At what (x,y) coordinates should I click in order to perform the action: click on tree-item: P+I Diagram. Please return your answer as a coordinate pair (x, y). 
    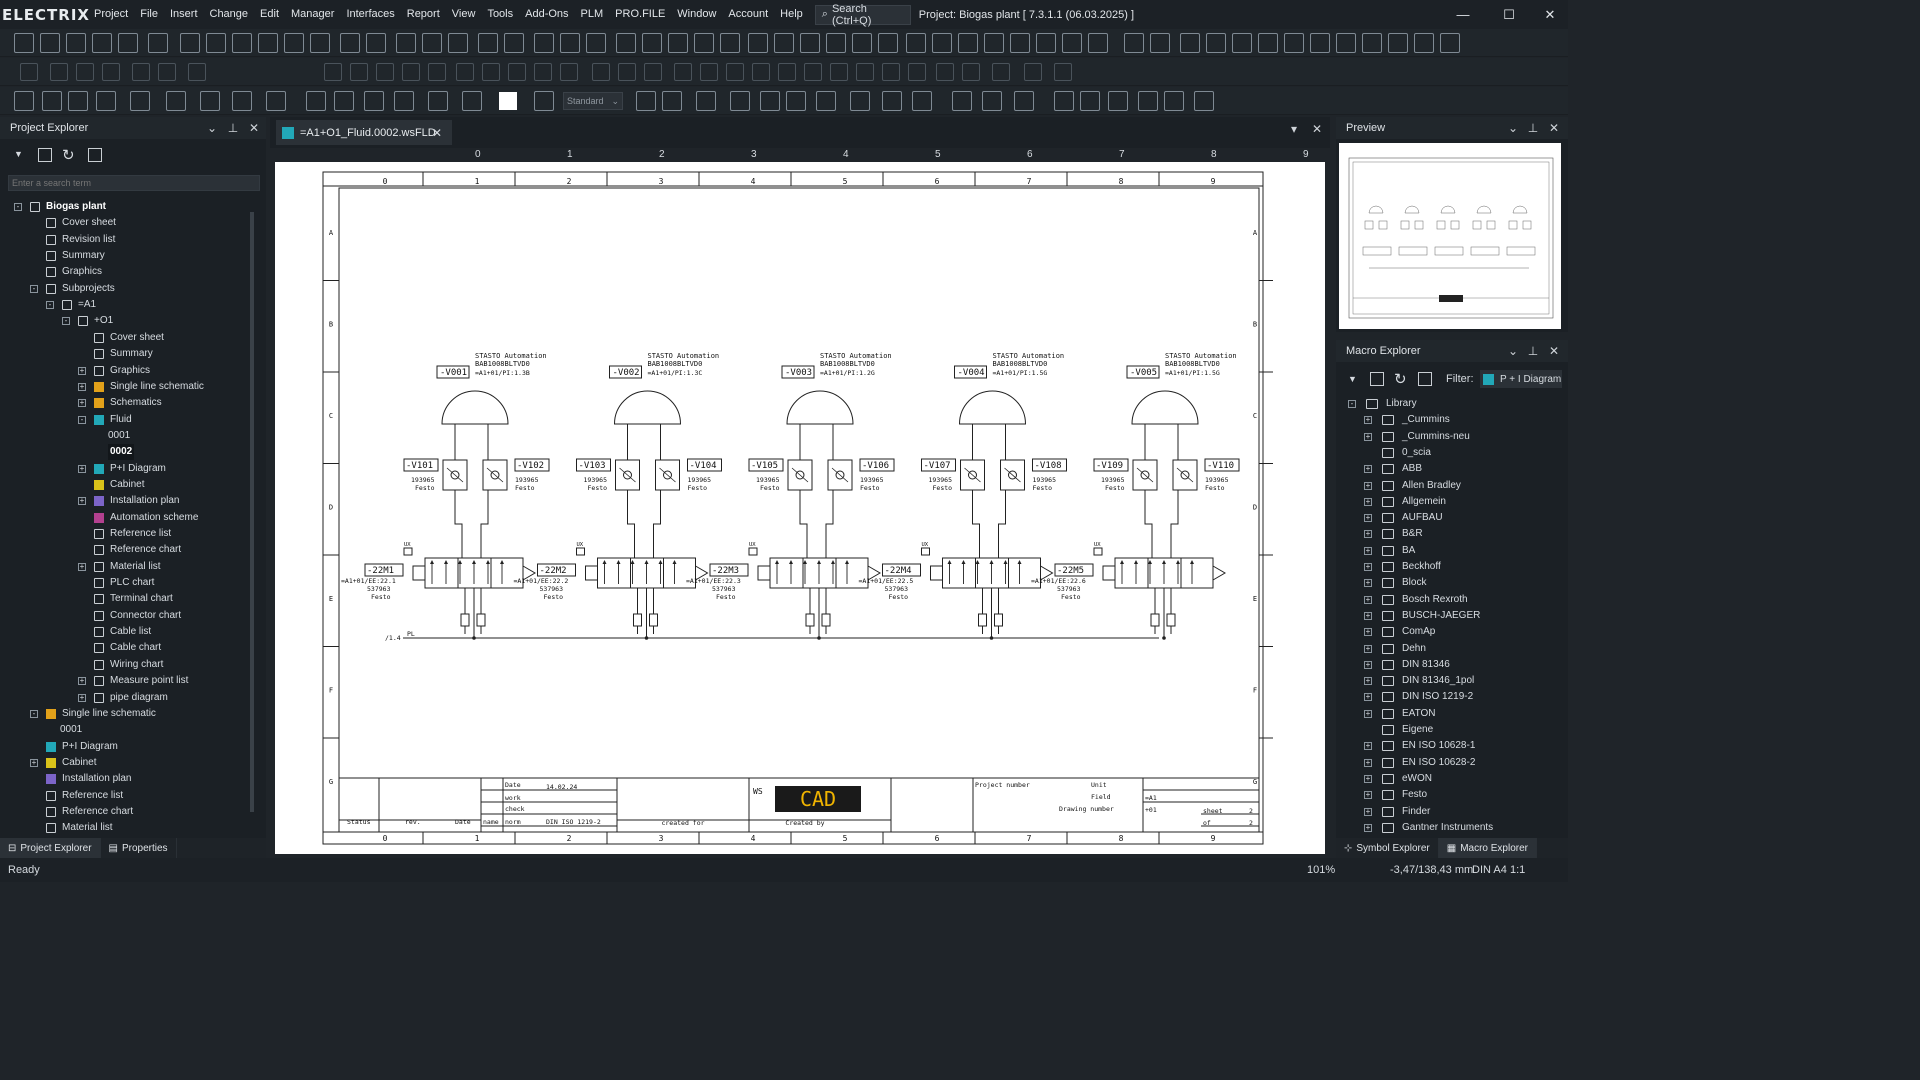
    Looking at the image, I should click on (125, 747).